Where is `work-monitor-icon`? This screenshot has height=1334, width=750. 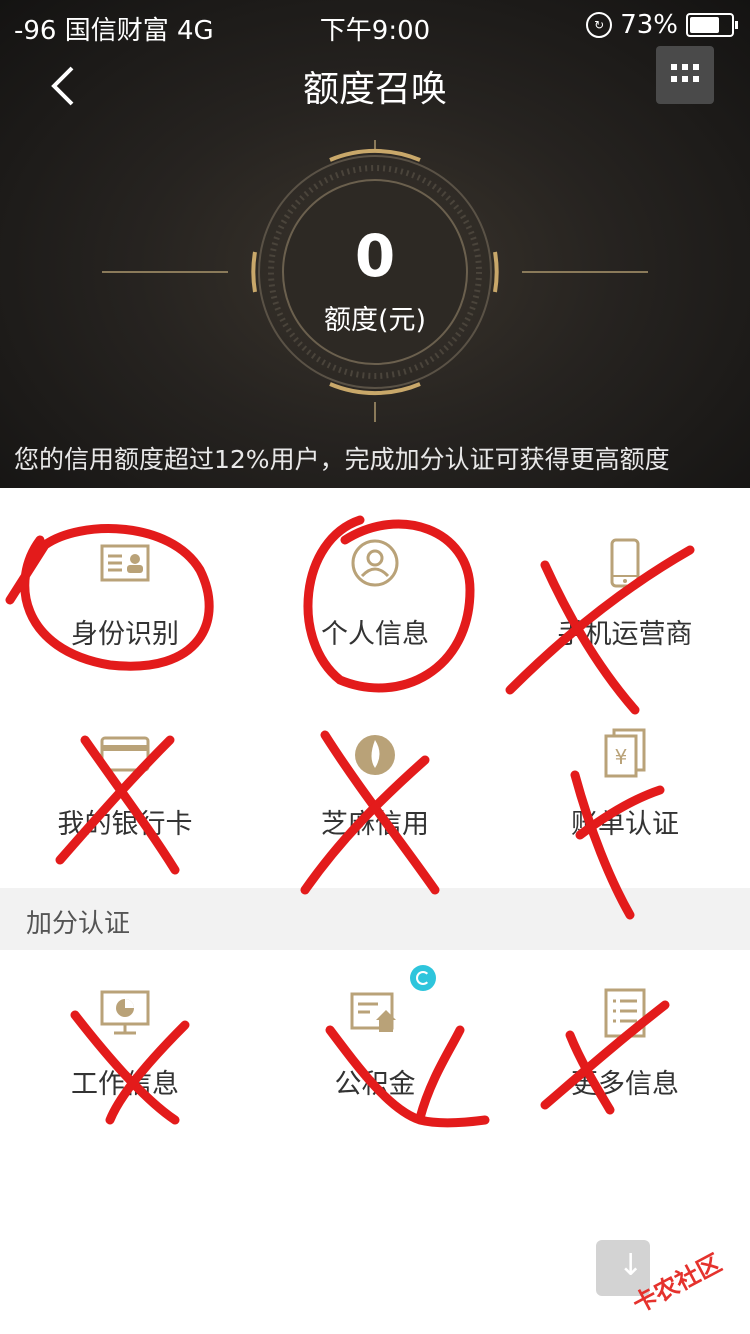
work-monitor-icon is located at coordinates (125, 1012).